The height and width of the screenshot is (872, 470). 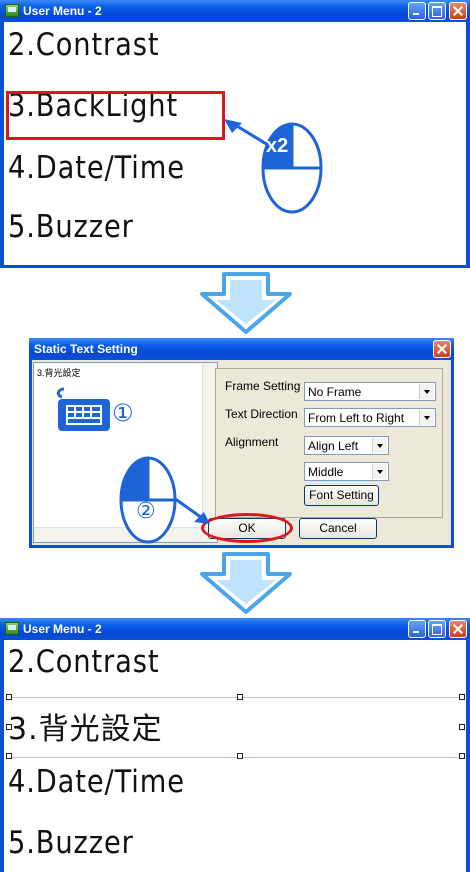 I want to click on menu-item-backlight-chinese: 3.背光設定, so click(x=85, y=726).